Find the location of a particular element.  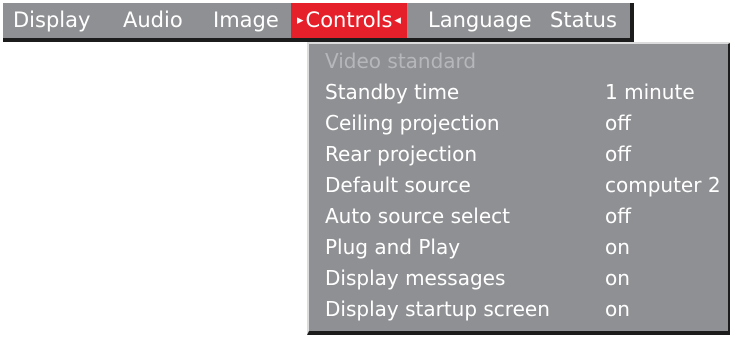

tab-display: Display is located at coordinates (51, 20).